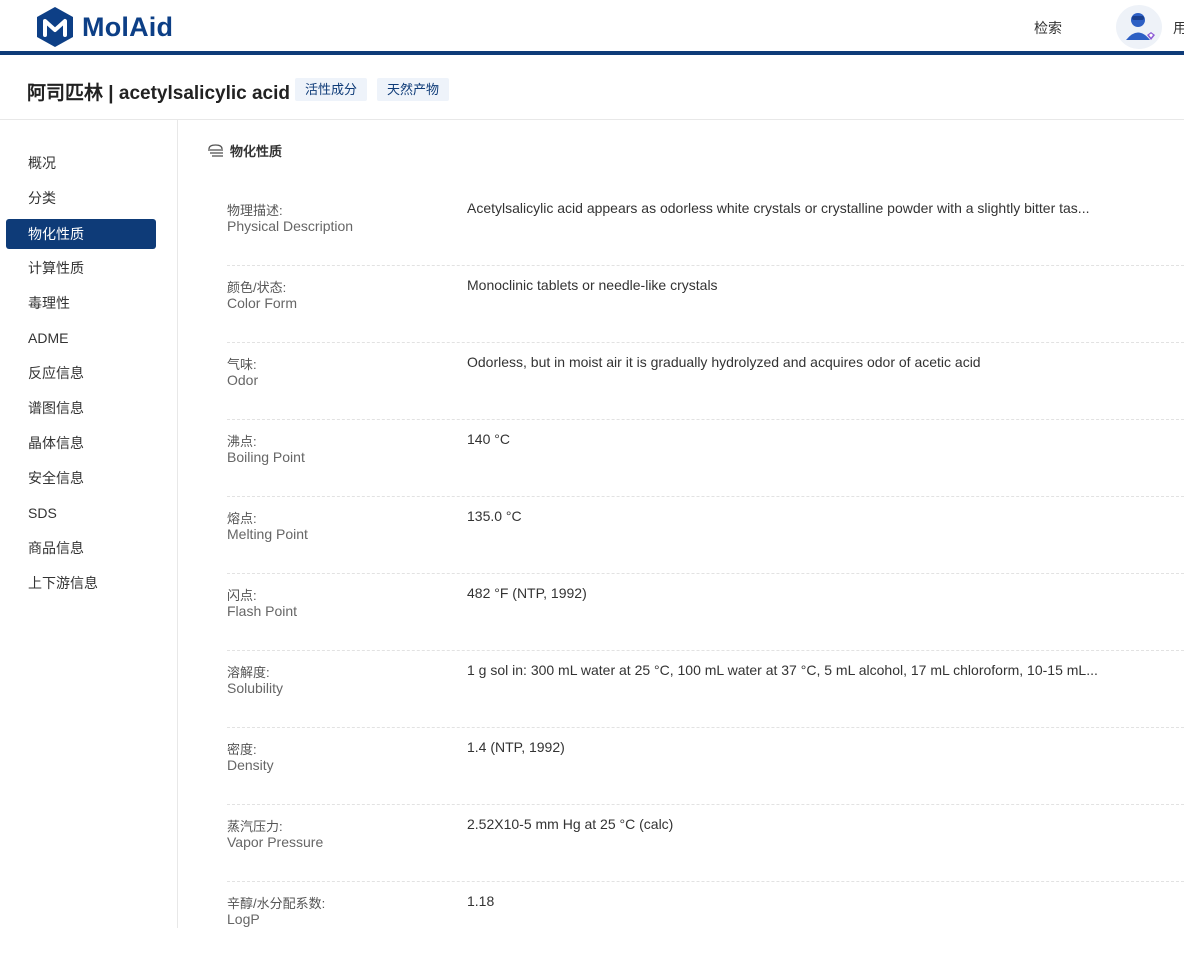 The width and height of the screenshot is (1184, 959). What do you see at coordinates (255, 688) in the screenshot?
I see `property-label-en: Solubility` at bounding box center [255, 688].